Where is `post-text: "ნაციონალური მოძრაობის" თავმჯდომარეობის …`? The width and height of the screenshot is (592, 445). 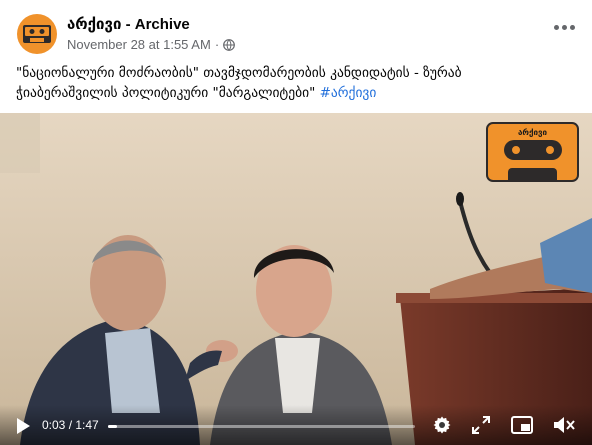
post-text: "ნაციონალური მოძრაობის" თავმჯდომარეობის … is located at coordinates (296, 83).